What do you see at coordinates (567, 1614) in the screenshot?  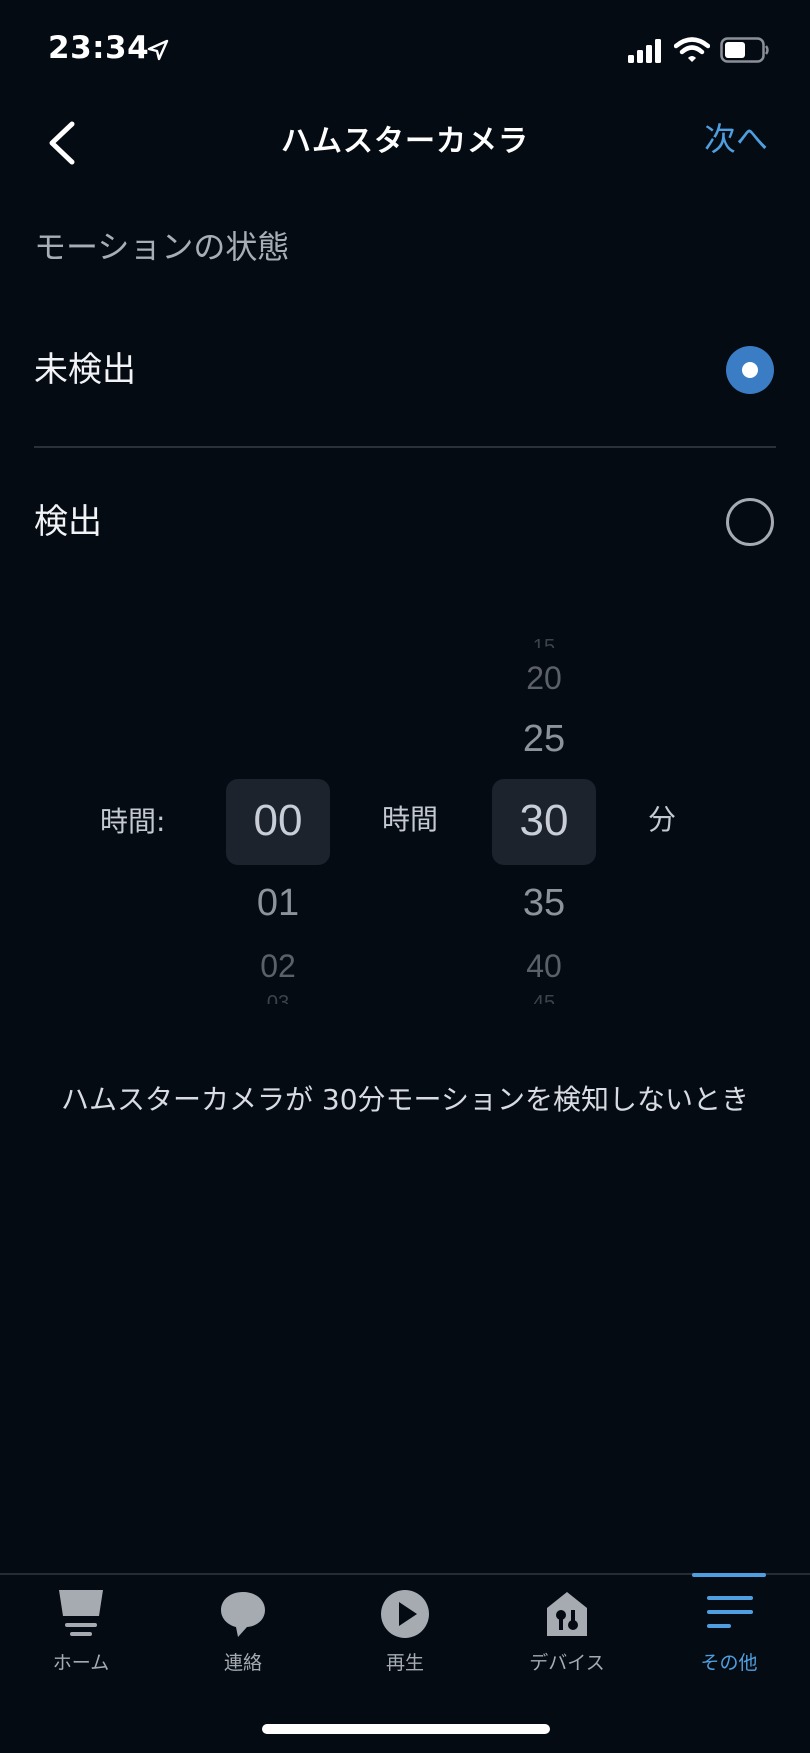 I see `devices-icon` at bounding box center [567, 1614].